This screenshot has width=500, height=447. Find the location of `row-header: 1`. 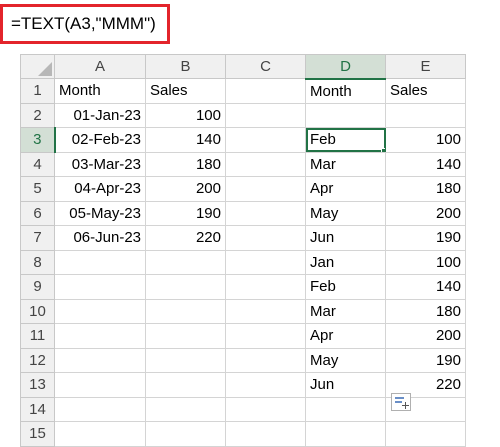

row-header: 1 is located at coordinates (37, 91).